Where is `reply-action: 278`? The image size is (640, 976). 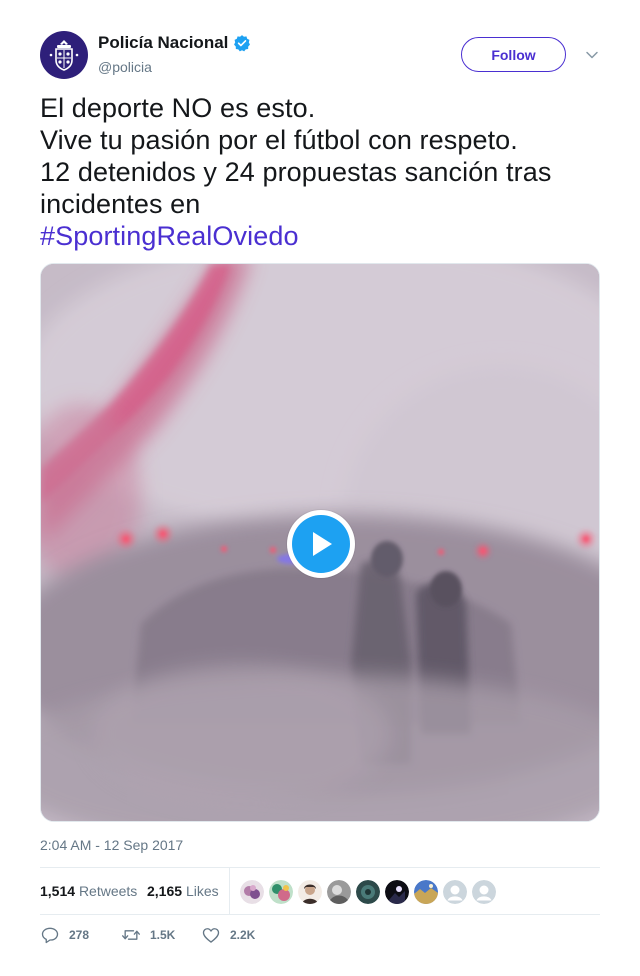
reply-action: 278 is located at coordinates (64, 935).